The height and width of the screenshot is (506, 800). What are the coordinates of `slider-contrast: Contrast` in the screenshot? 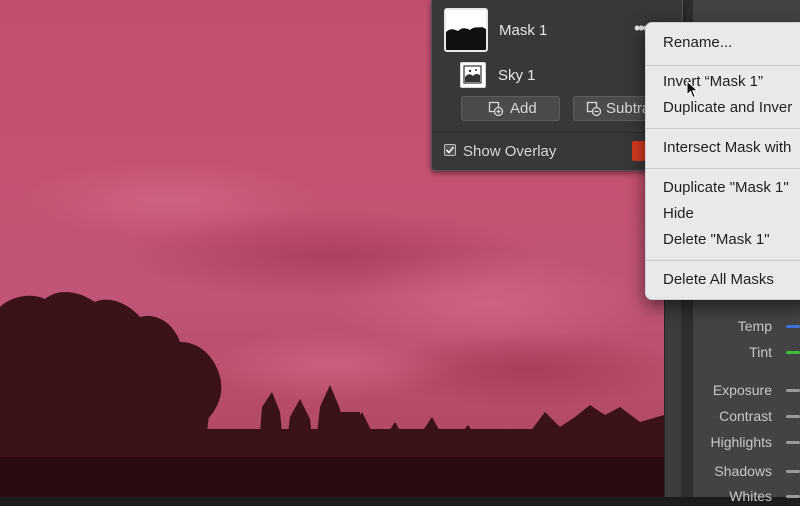 It's located at (746, 416).